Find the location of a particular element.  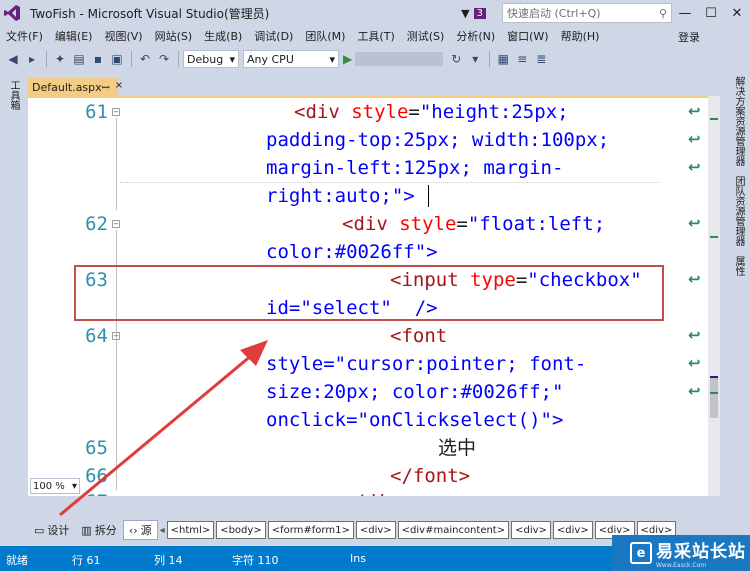

tab-default-aspx: Default.aspx ꟷ × is located at coordinates (75, 87).